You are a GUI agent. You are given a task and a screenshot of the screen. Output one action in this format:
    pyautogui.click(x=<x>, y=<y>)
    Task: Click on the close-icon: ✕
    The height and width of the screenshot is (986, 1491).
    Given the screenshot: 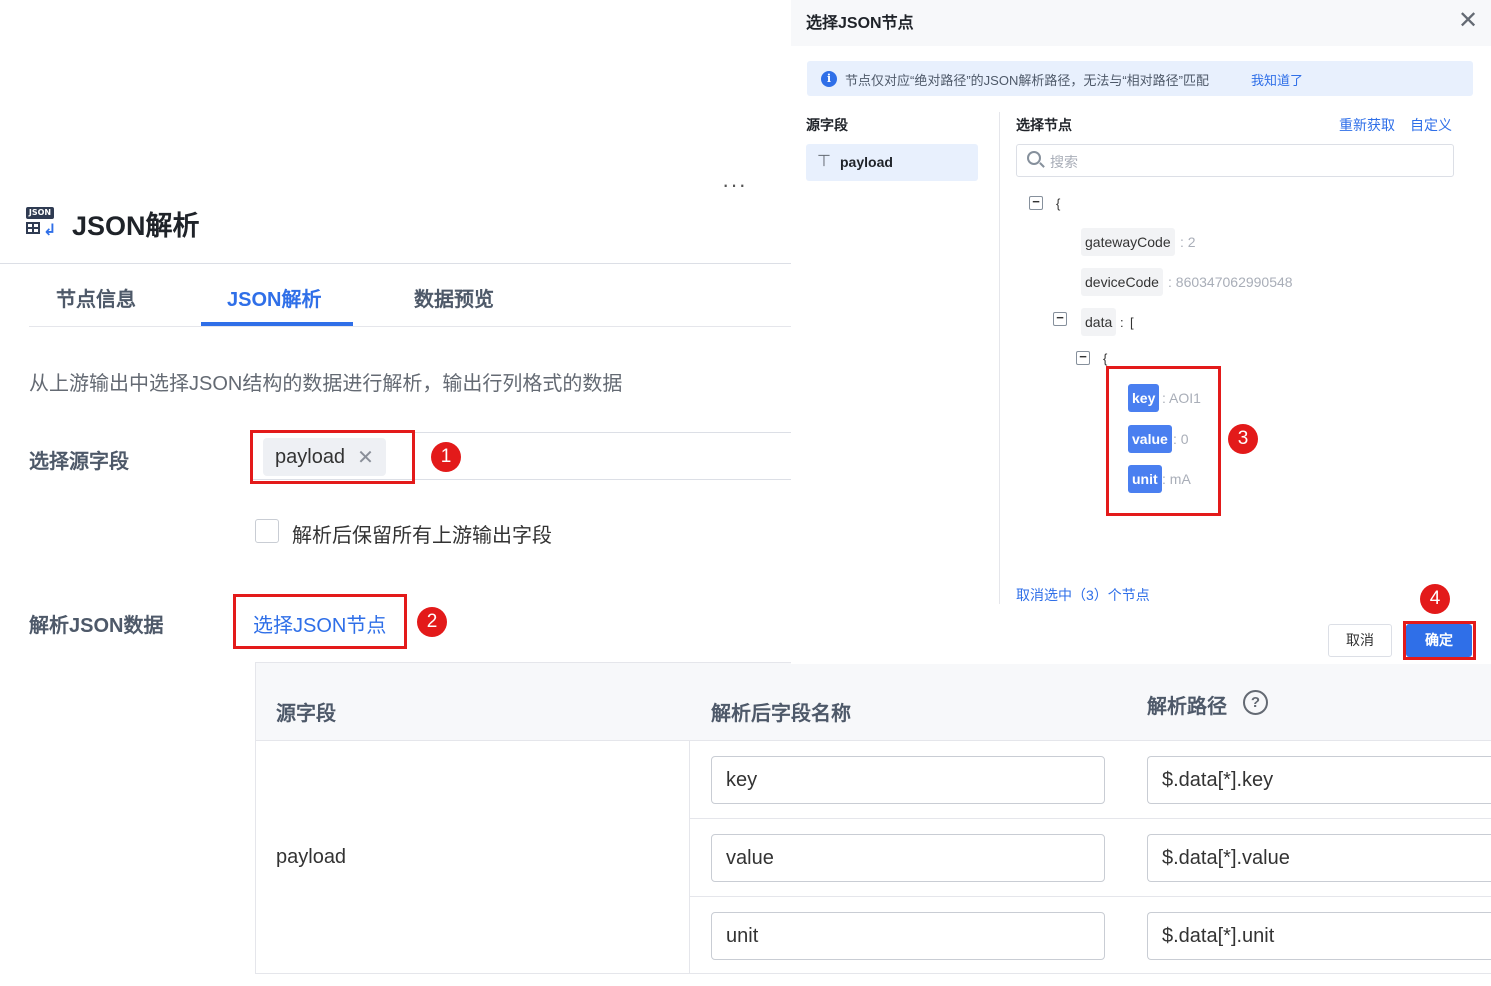 What is the action you would take?
    pyautogui.click(x=1468, y=20)
    